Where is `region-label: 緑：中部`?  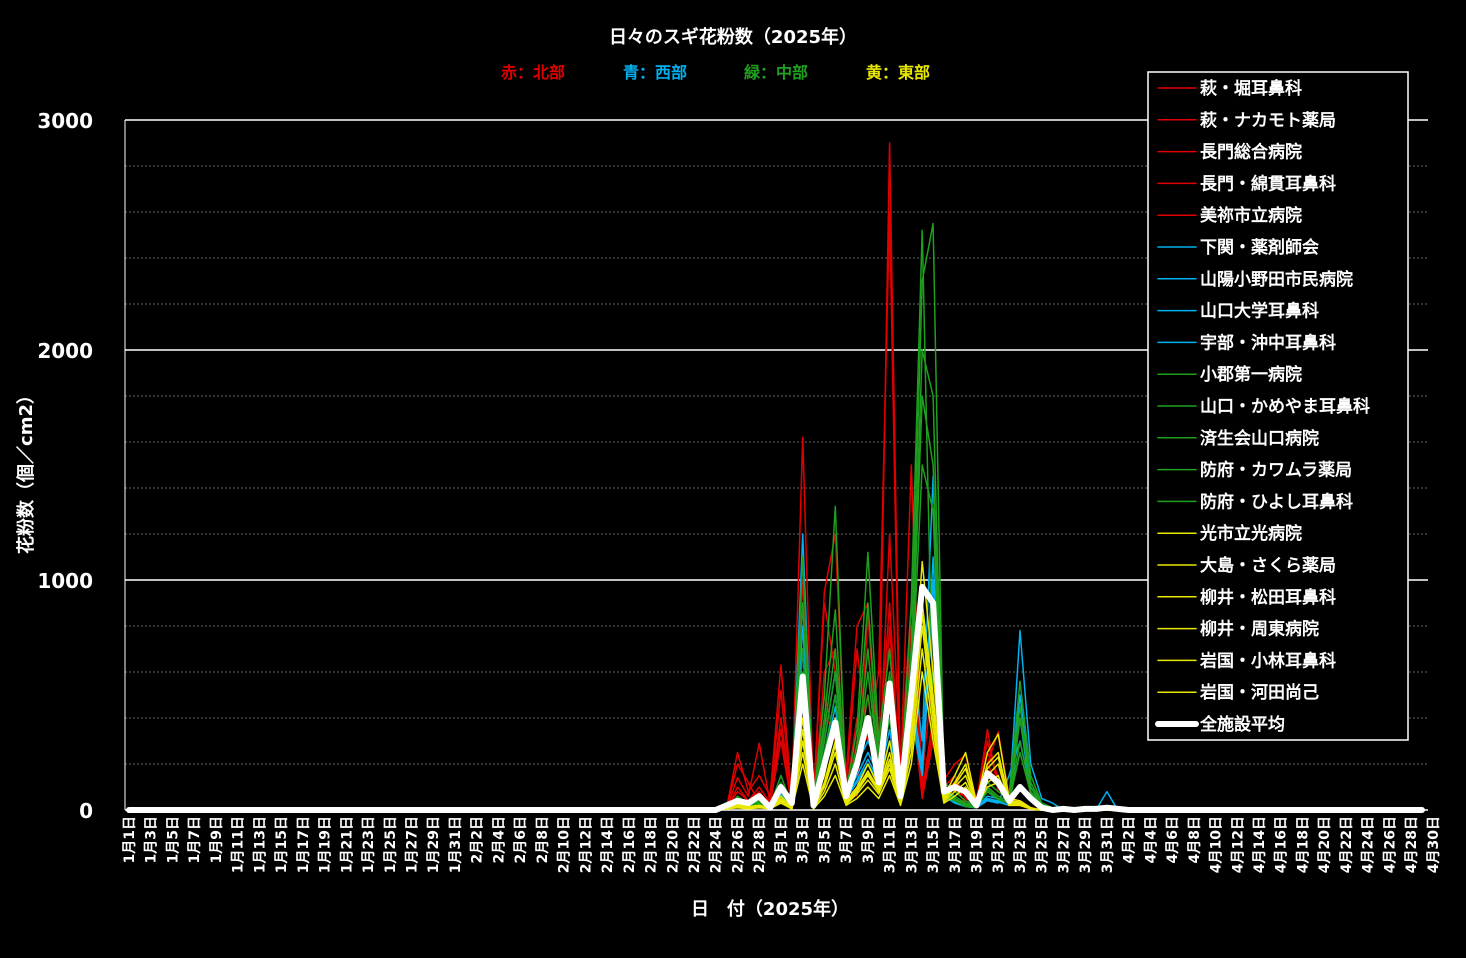
region-label: 緑：中部 is located at coordinates (776, 72).